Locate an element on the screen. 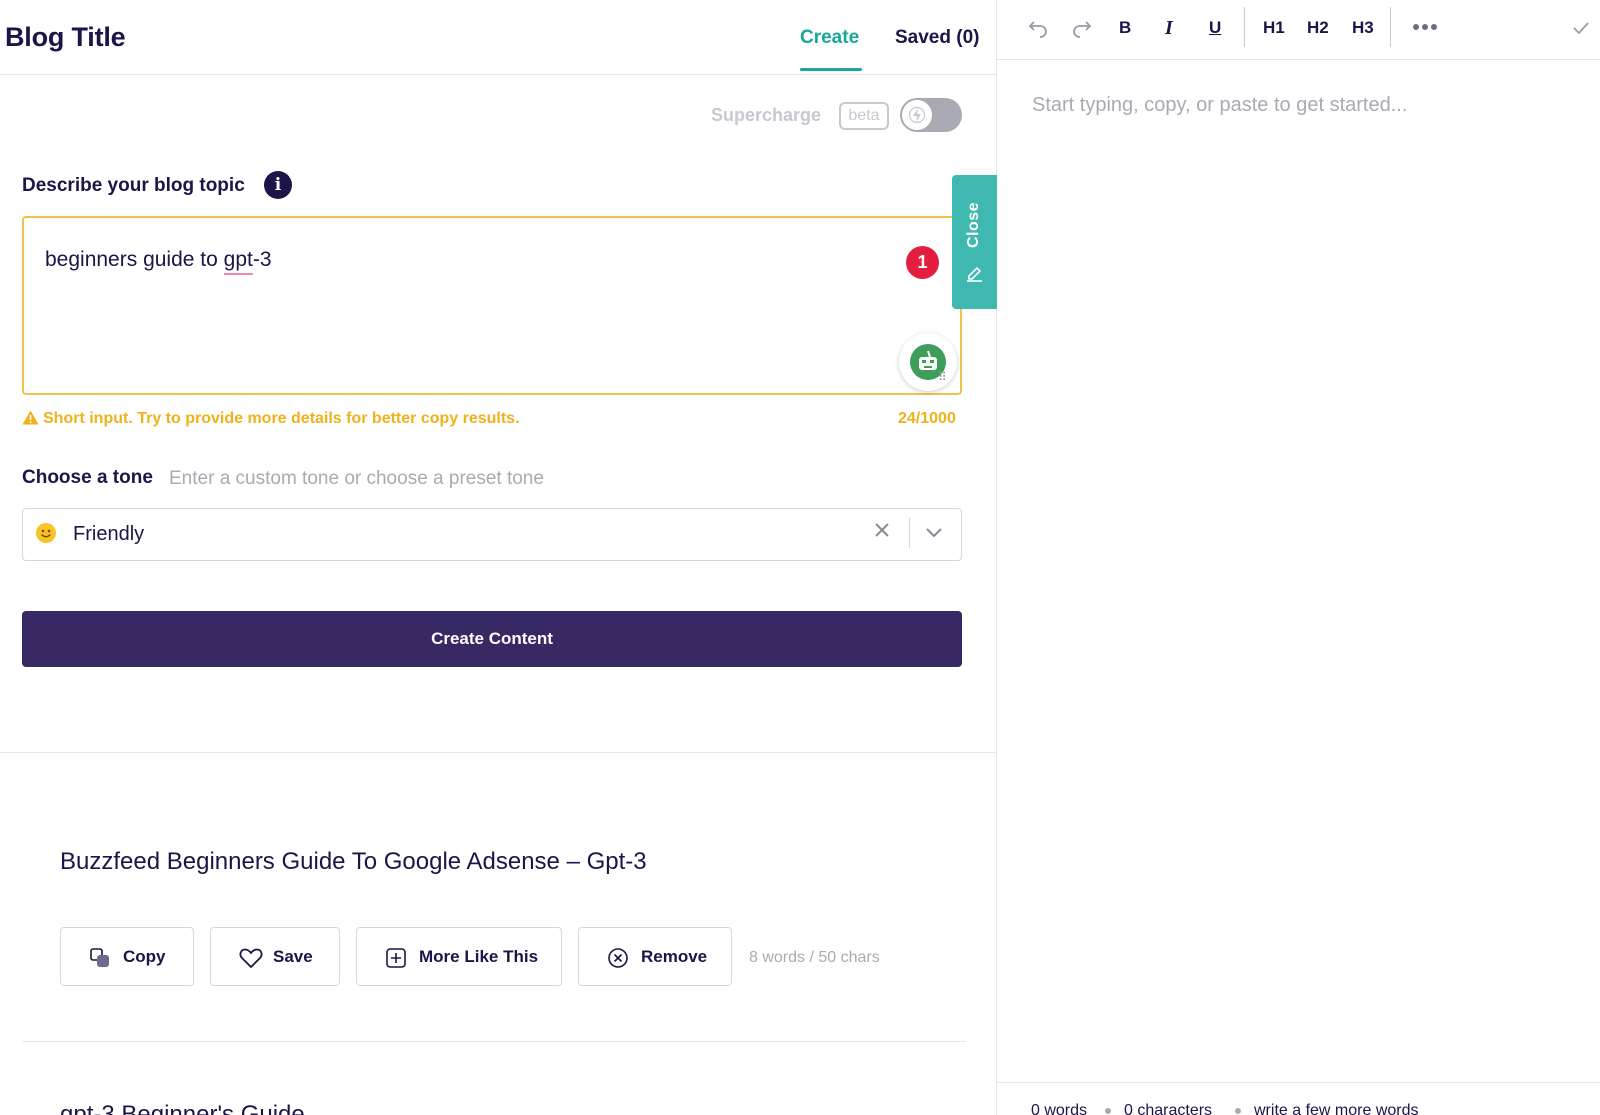 The height and width of the screenshot is (1115, 1600). heading-1-button: H1 is located at coordinates (1274, 28).